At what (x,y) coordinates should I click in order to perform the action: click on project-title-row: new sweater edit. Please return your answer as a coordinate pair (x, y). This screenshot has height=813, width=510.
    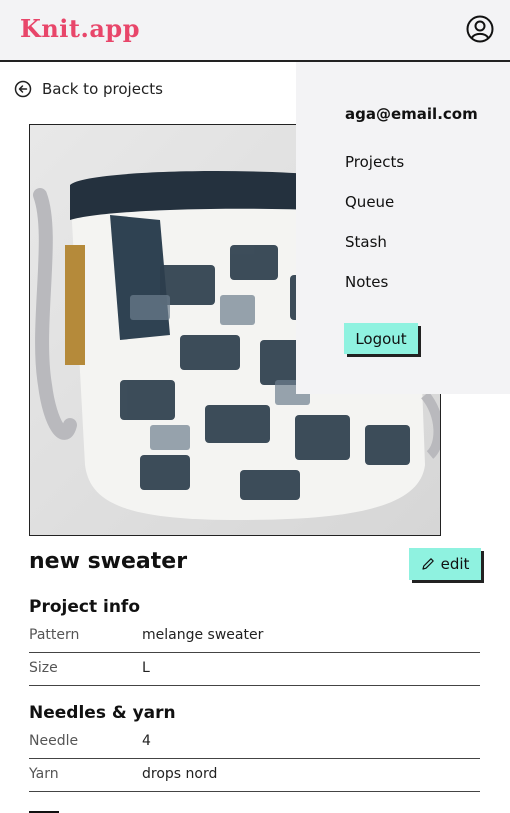
    Looking at the image, I should click on (255, 564).